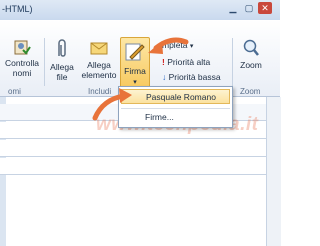  I want to click on address-book-icon, so click(22, 47).